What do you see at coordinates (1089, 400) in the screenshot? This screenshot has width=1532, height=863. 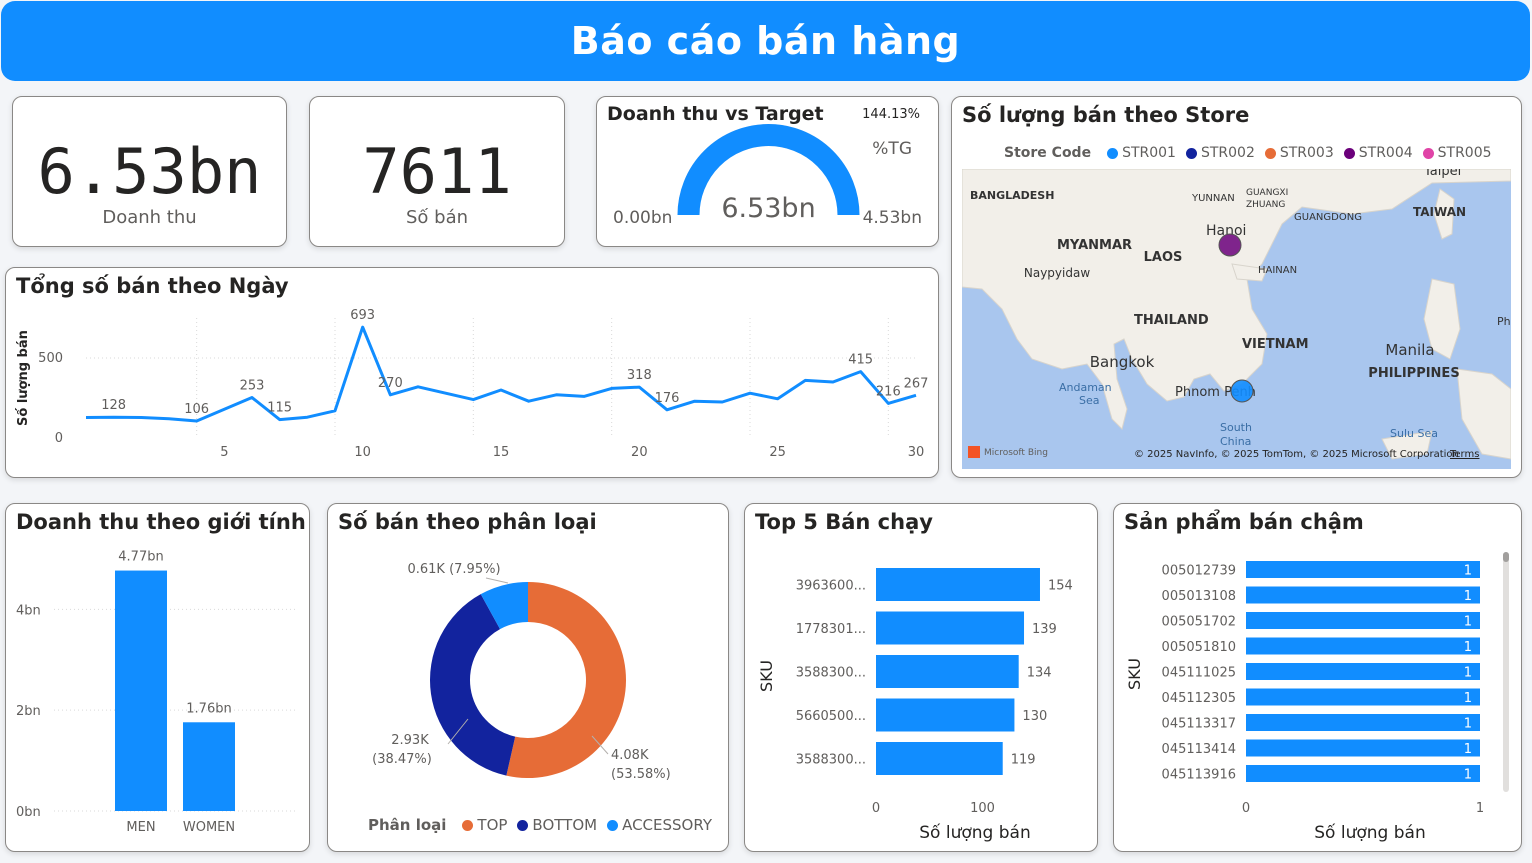 I see `map-place-label: Sea` at bounding box center [1089, 400].